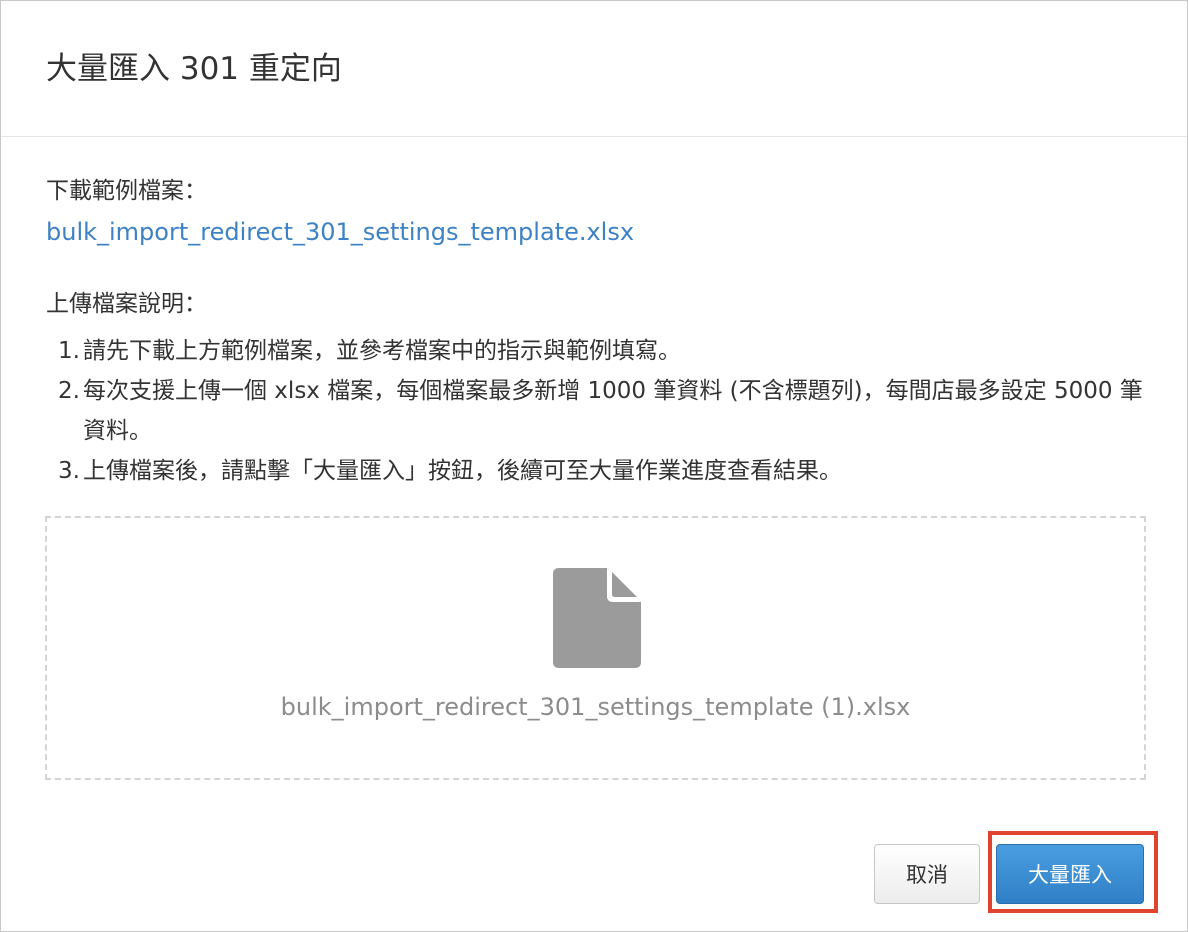  I want to click on cancel-button: 取消, so click(927, 874).